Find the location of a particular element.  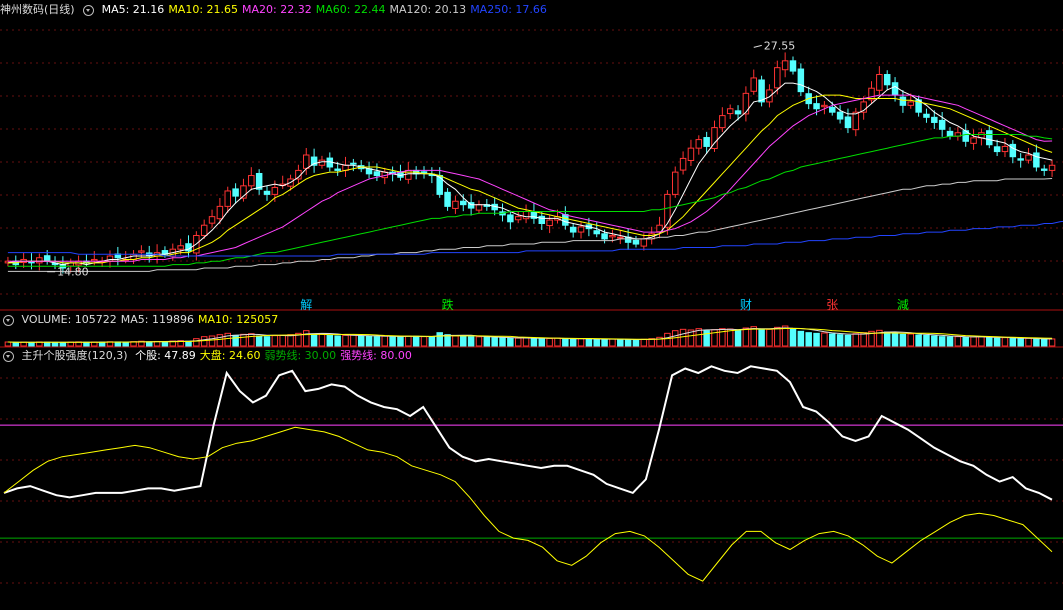

indicator-legend-3: 强势线: 80.00 is located at coordinates (376, 355).